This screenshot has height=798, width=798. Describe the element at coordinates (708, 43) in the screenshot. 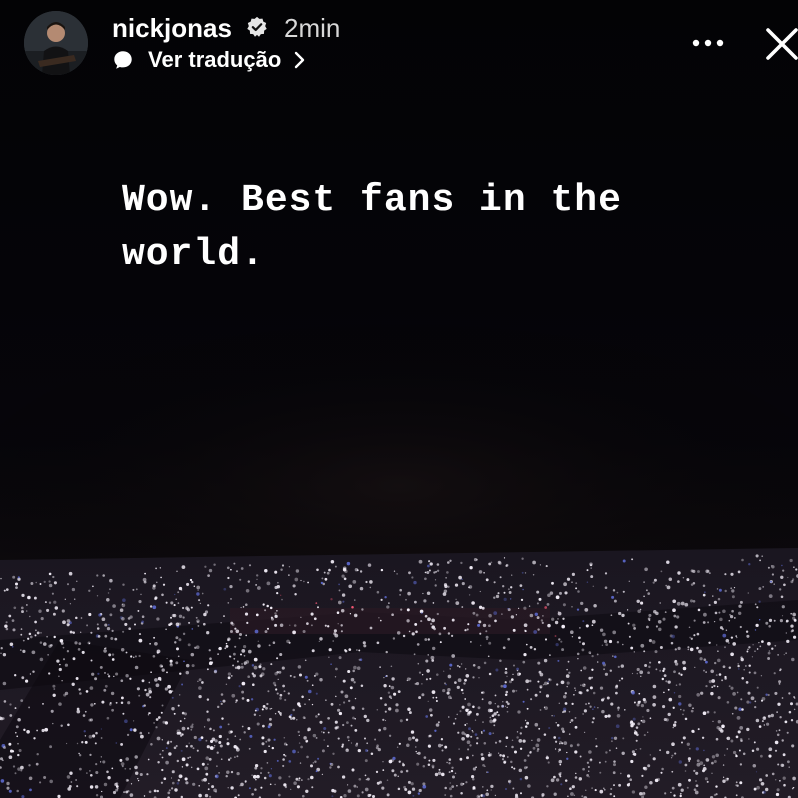

I see `more-options-icon` at that location.